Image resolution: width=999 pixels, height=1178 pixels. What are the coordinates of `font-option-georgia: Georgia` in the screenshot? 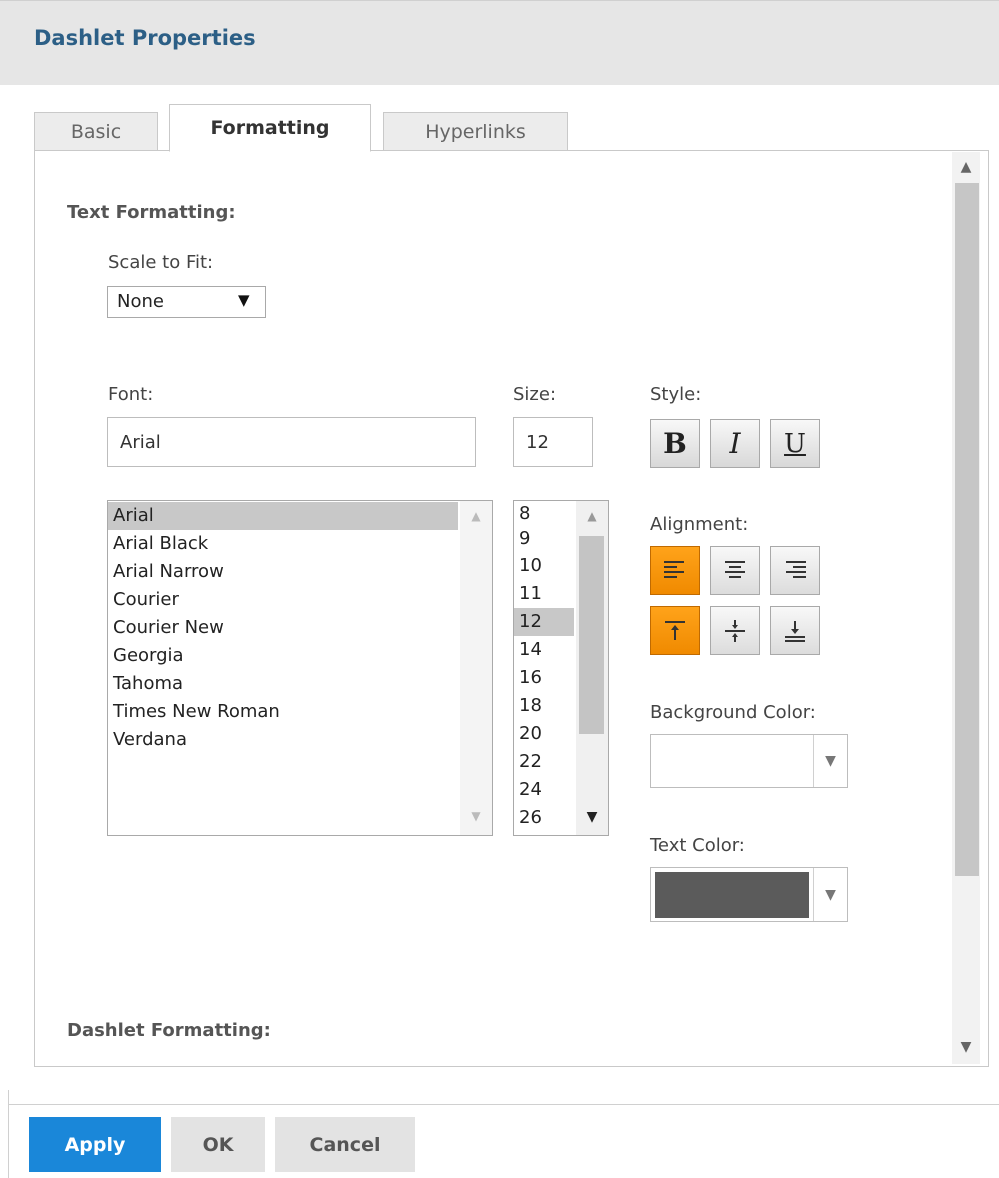 It's located at (283, 656).